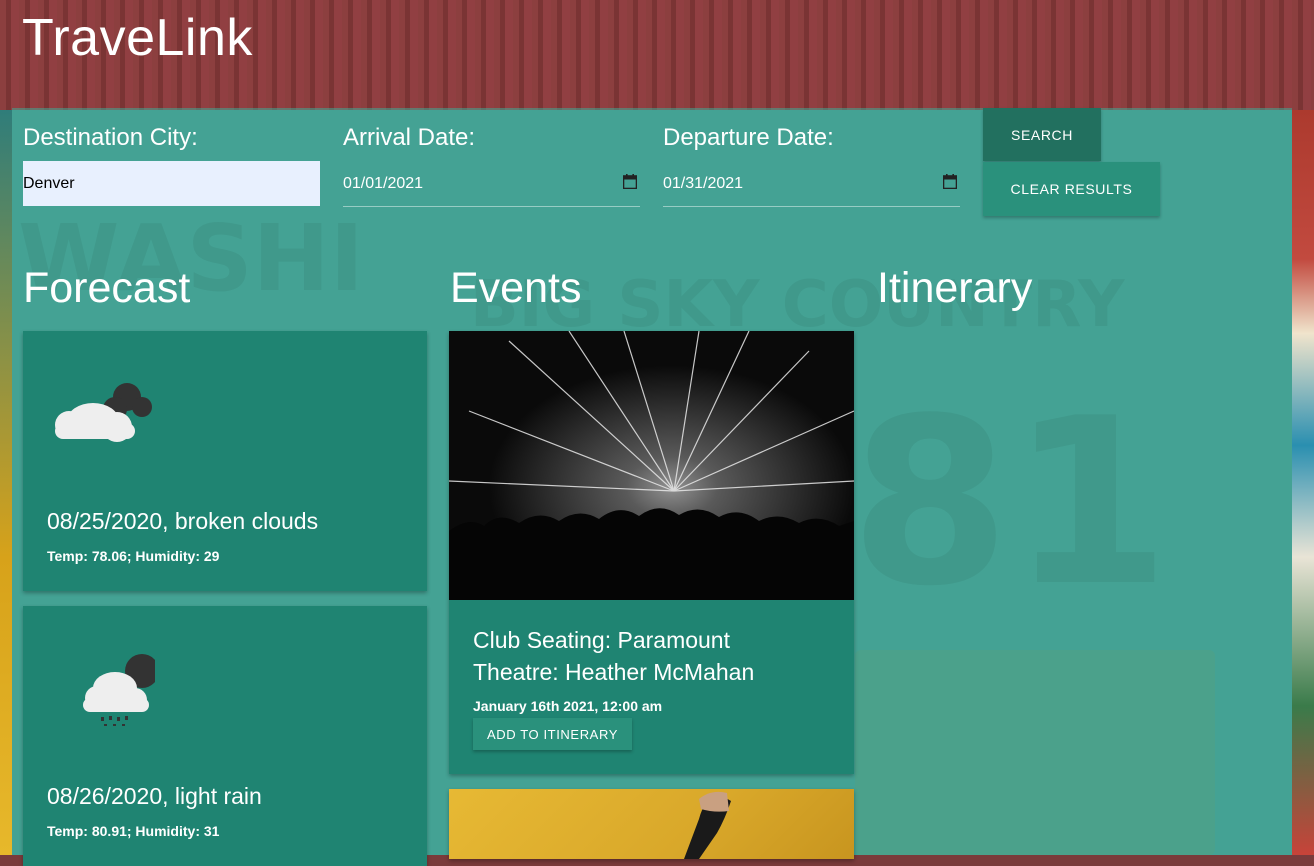 The width and height of the screenshot is (1314, 866). Describe the element at coordinates (119, 690) in the screenshot. I see `light-rain-icon` at that location.